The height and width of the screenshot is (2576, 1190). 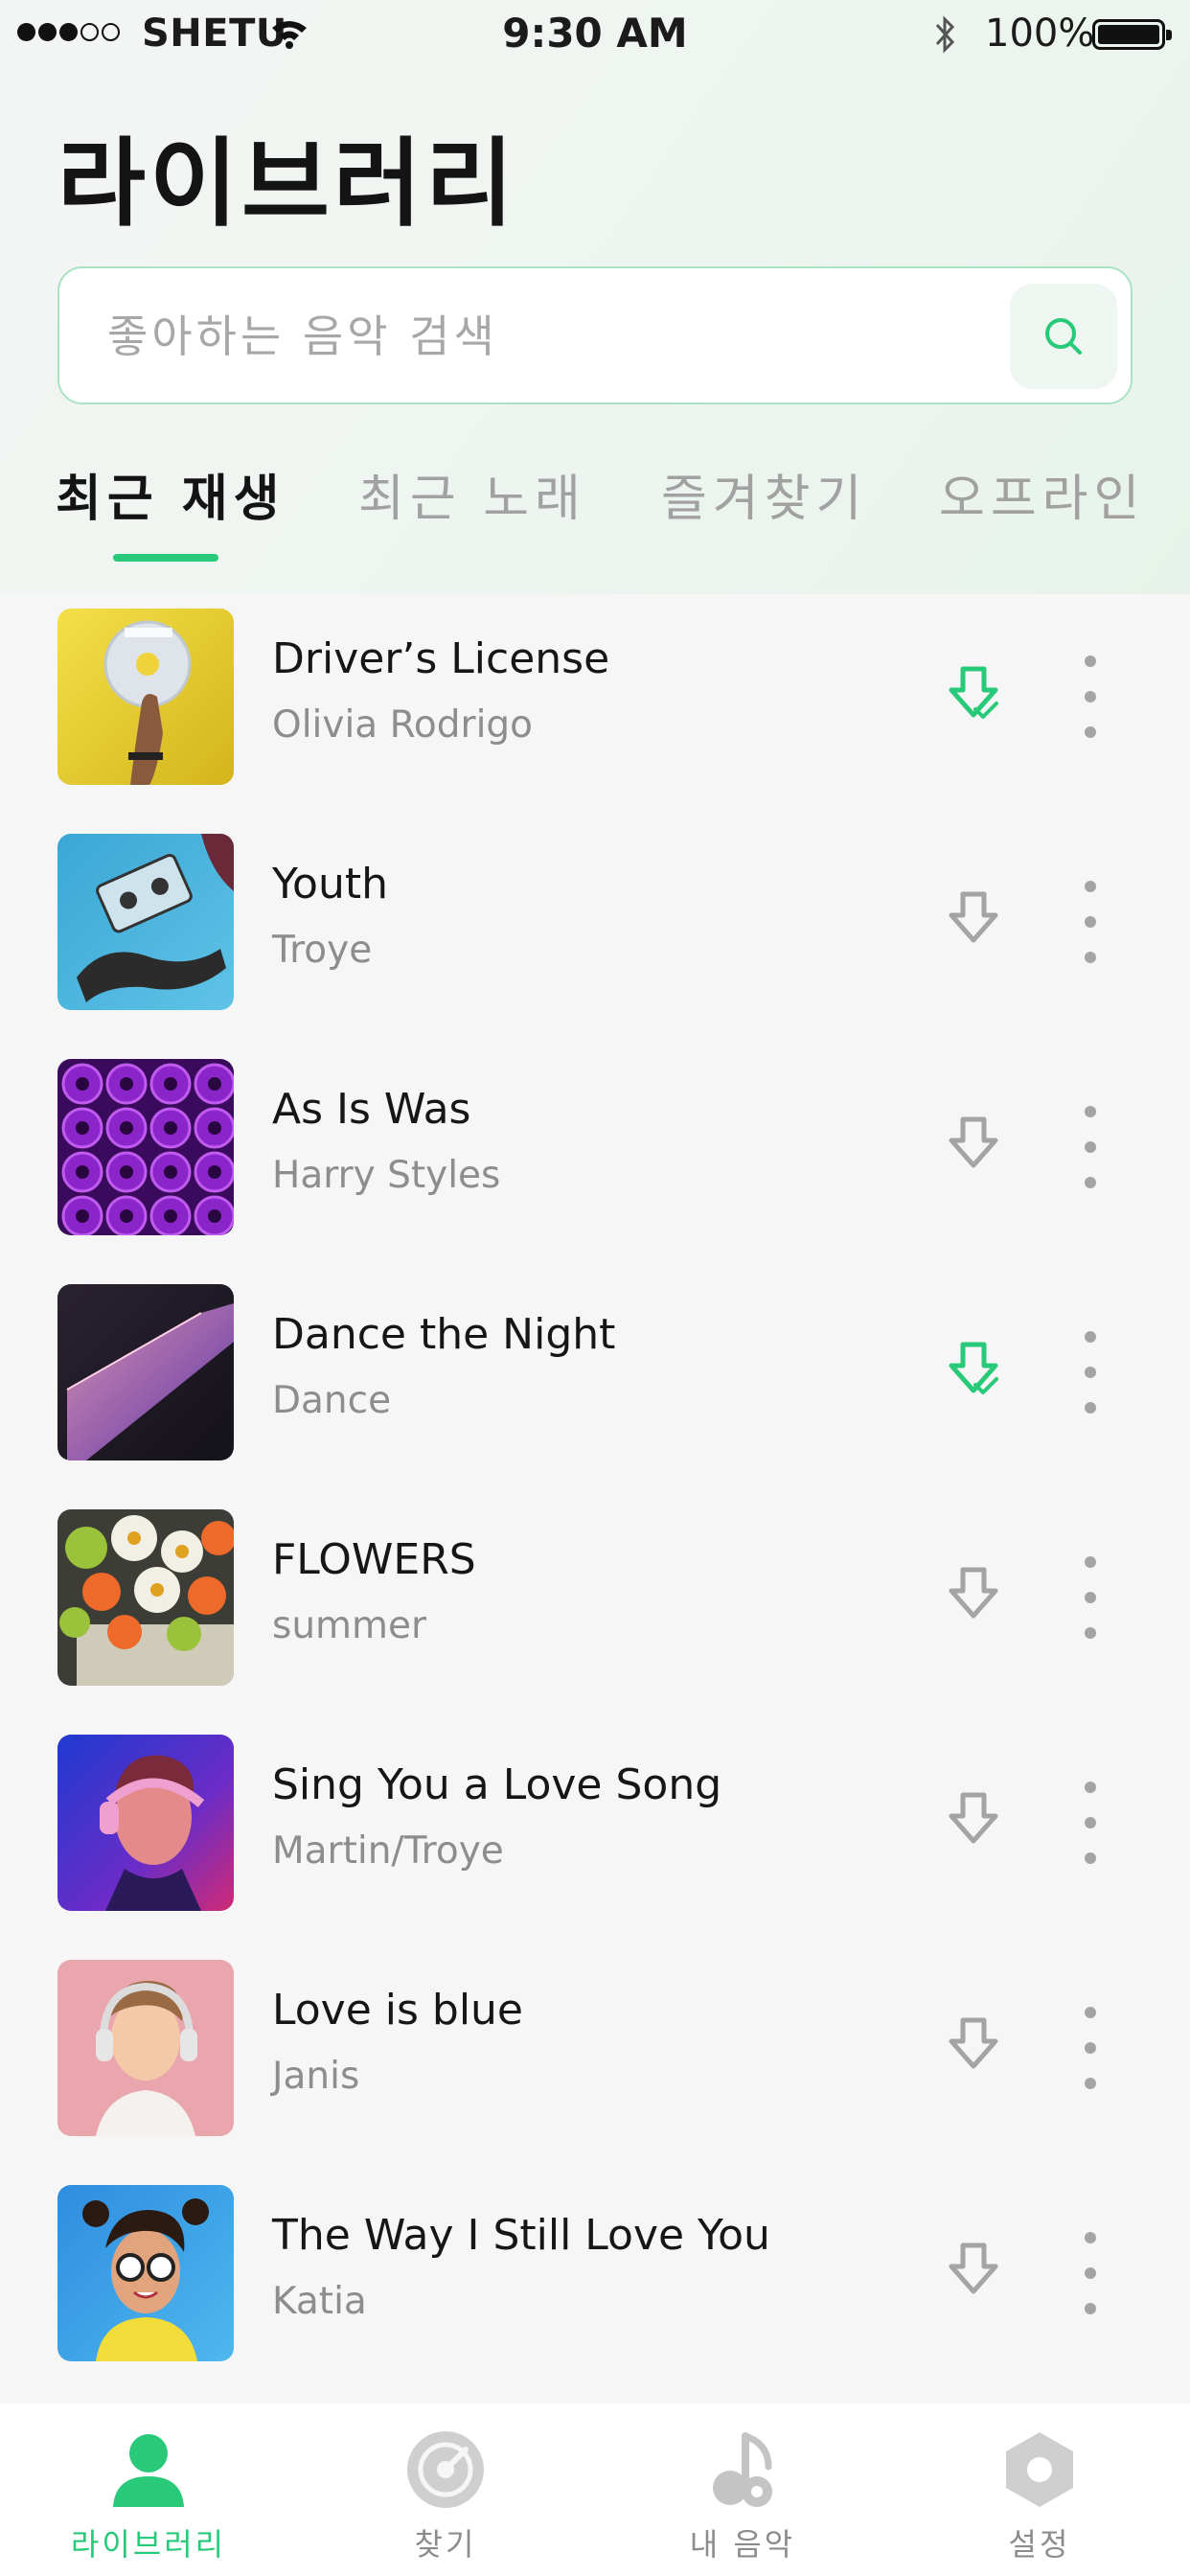 What do you see at coordinates (1132, 34) in the screenshot?
I see `battery-icon` at bounding box center [1132, 34].